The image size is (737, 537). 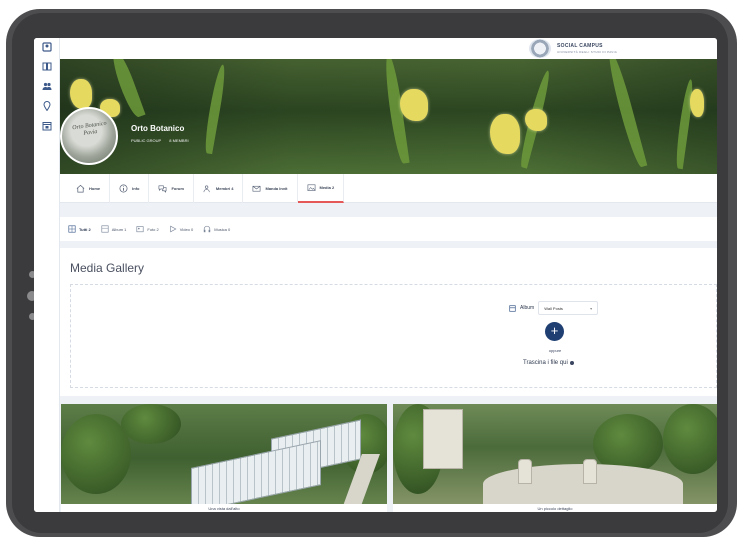 What do you see at coordinates (257, 188) in the screenshot?
I see `mail-icon` at bounding box center [257, 188].